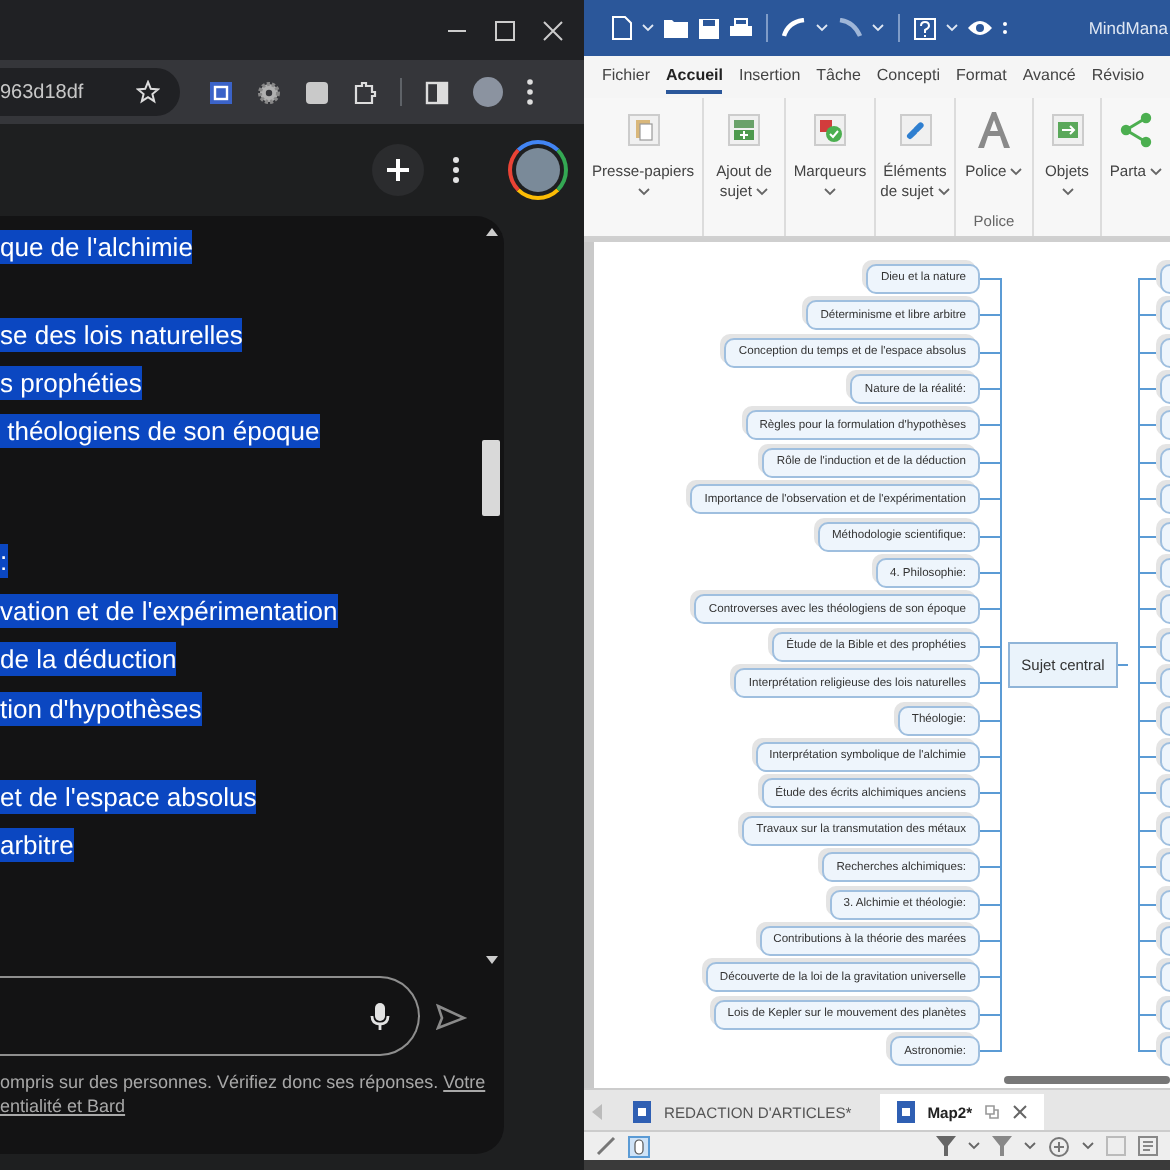 This screenshot has height=1170, width=1170. What do you see at coordinates (365, 92) in the screenshot?
I see `puzzle-icon` at bounding box center [365, 92].